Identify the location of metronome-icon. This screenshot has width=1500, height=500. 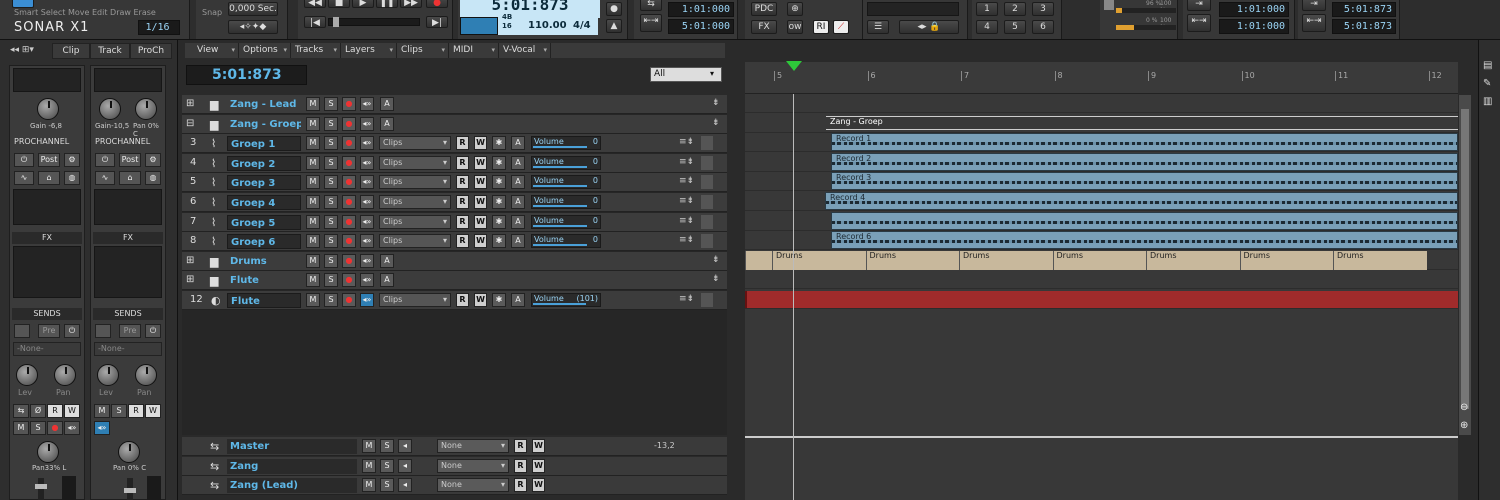
(479, 26).